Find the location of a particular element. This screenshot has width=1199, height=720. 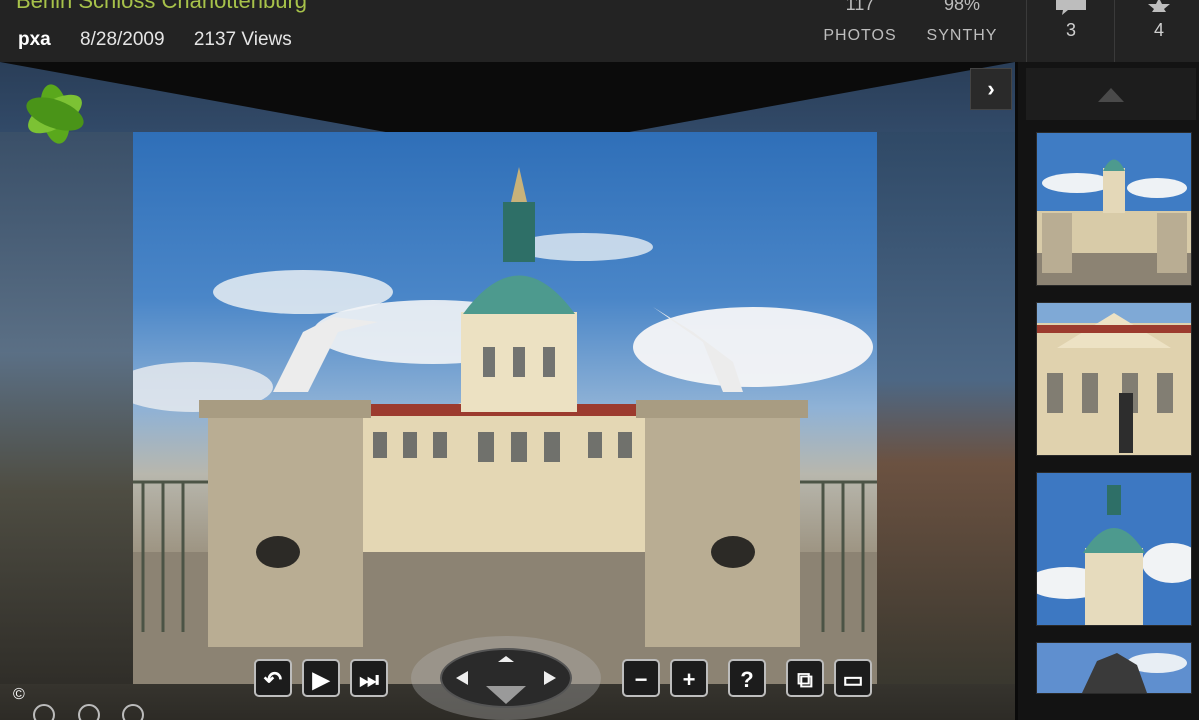

album-title: Berlin Schloss Charlottenburg is located at coordinates (161, 7).